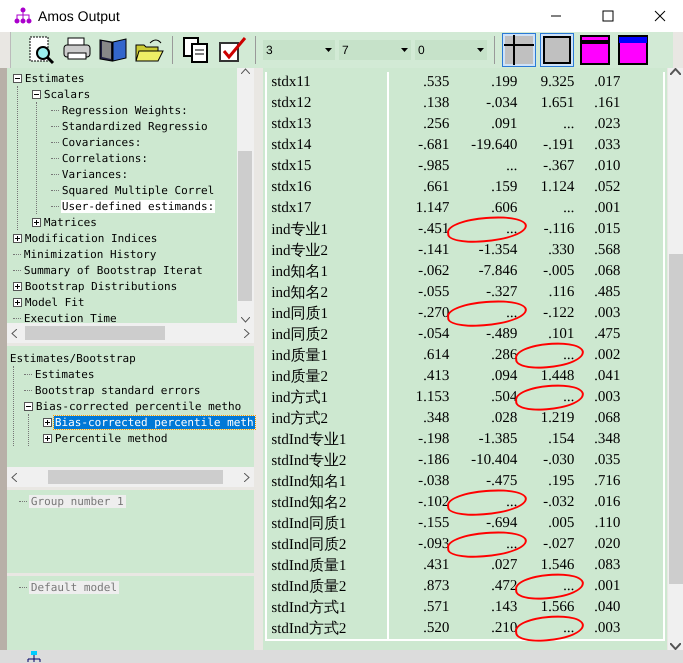 The image size is (683, 663). Describe the element at coordinates (291, 208) in the screenshot. I see `row-label: stdx17` at that location.